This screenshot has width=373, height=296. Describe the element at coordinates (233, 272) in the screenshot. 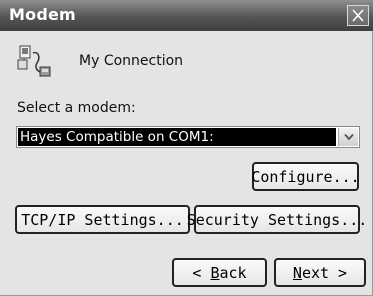

I see `back-label-rest: ack` at that location.